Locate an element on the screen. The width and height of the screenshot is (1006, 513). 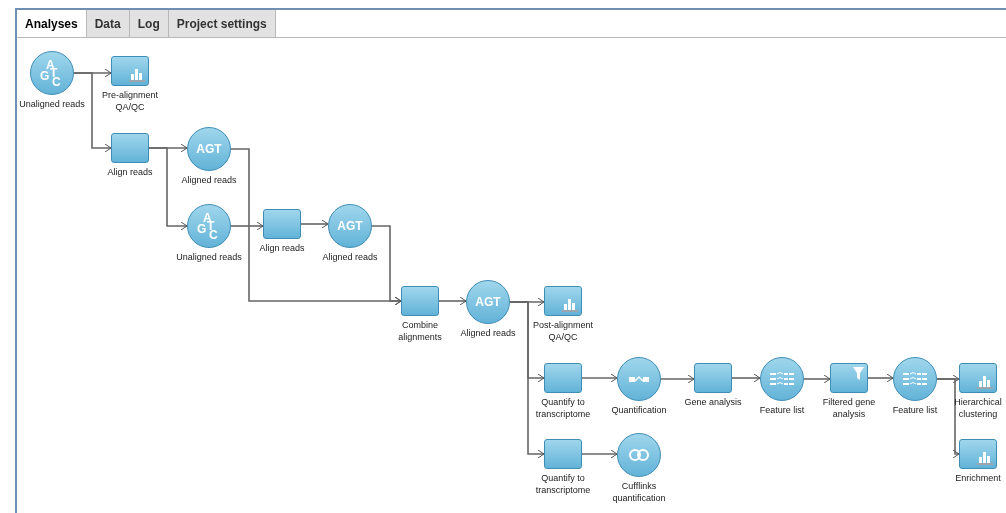
tab: Data is located at coordinates (108, 23).